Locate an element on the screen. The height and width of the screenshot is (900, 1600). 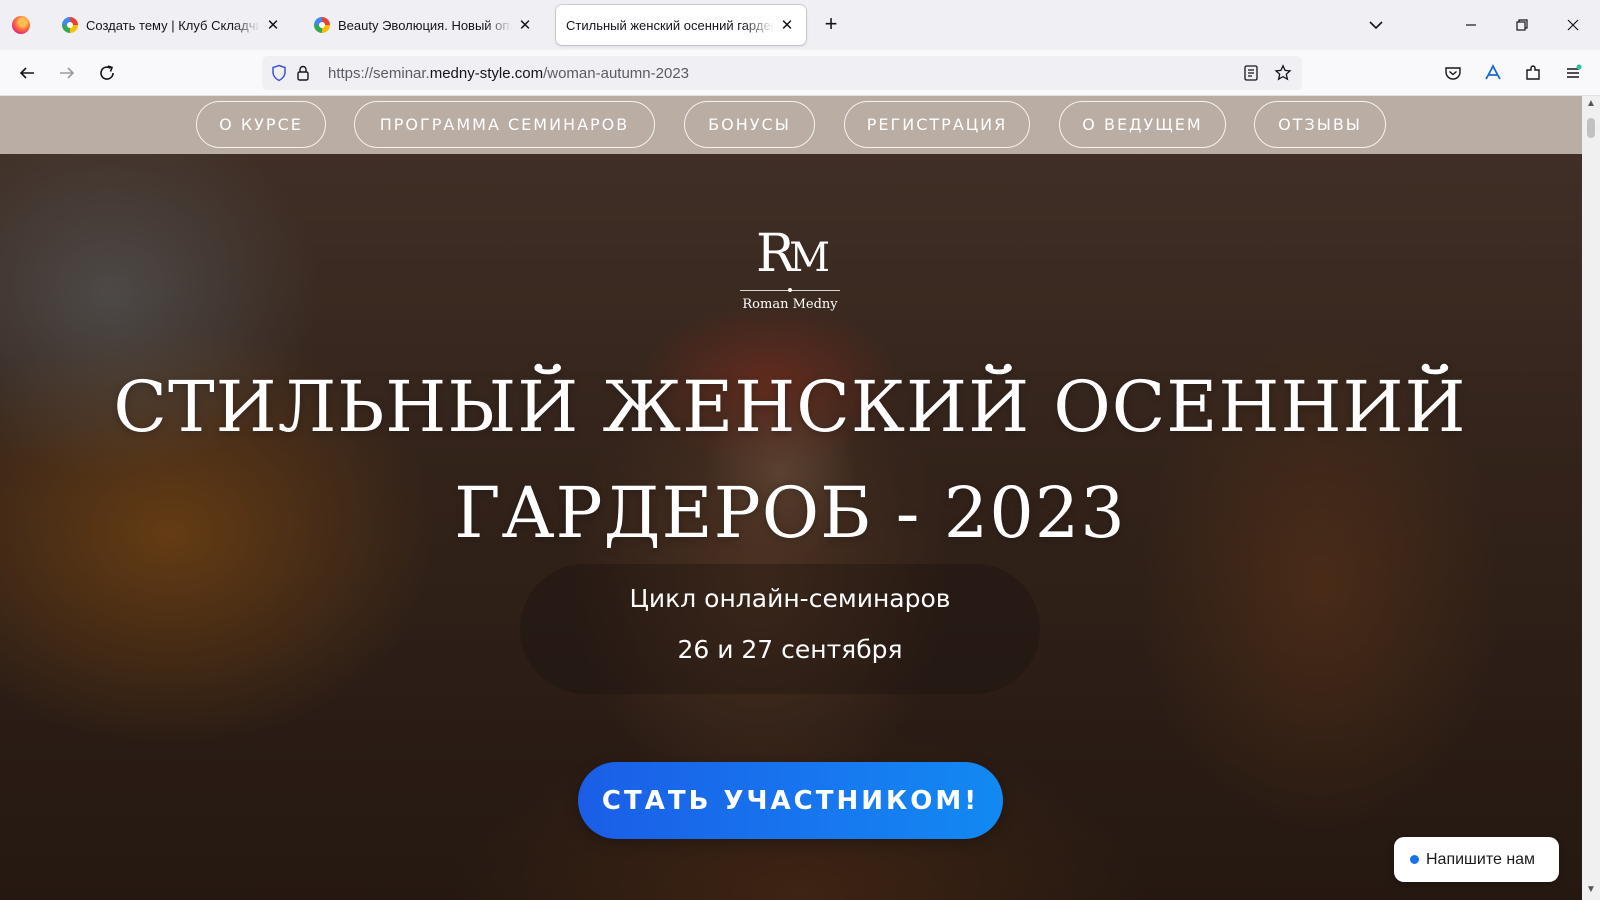
url-domain: medny-style.com is located at coordinates (486, 73).